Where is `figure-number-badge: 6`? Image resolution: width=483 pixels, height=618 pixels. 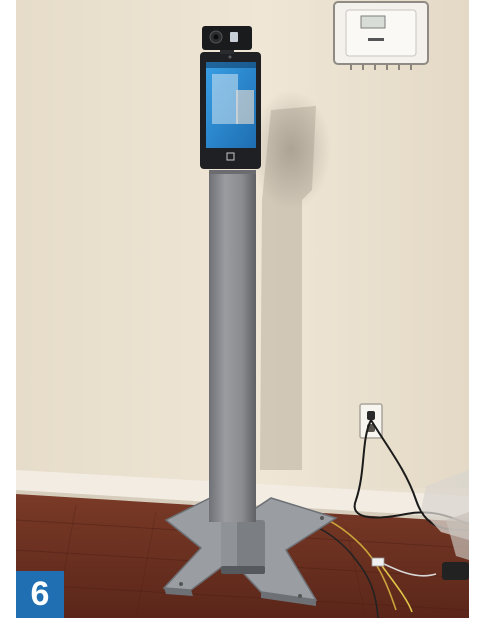
figure-number-badge: 6 is located at coordinates (40, 594).